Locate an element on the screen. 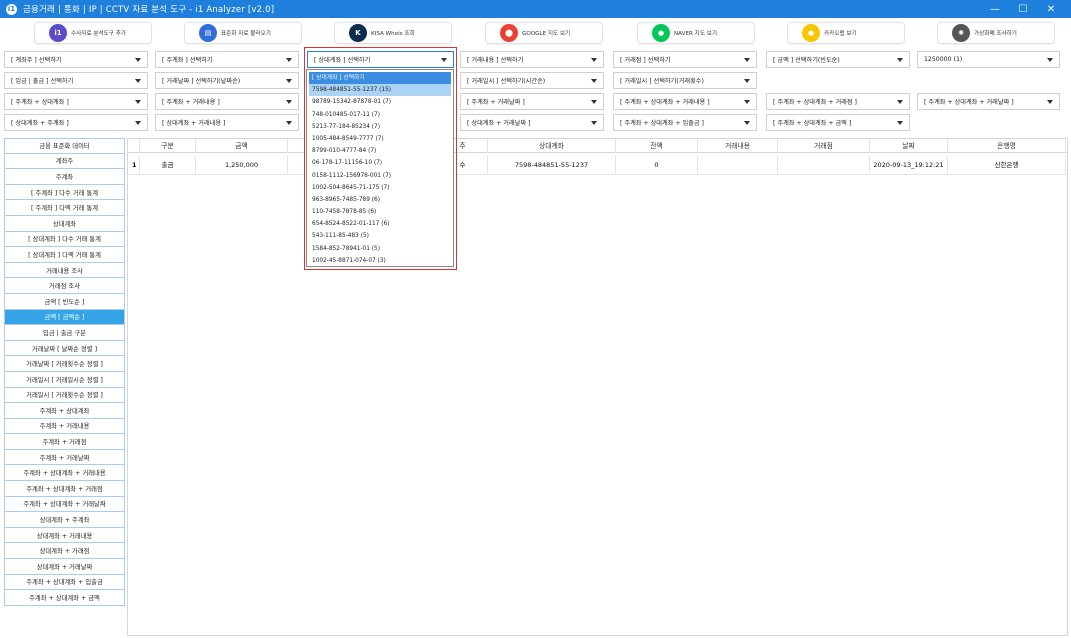 This screenshot has height=638, width=1071. toolbar-button-label: KISA Whois 조회 is located at coordinates (393, 34).